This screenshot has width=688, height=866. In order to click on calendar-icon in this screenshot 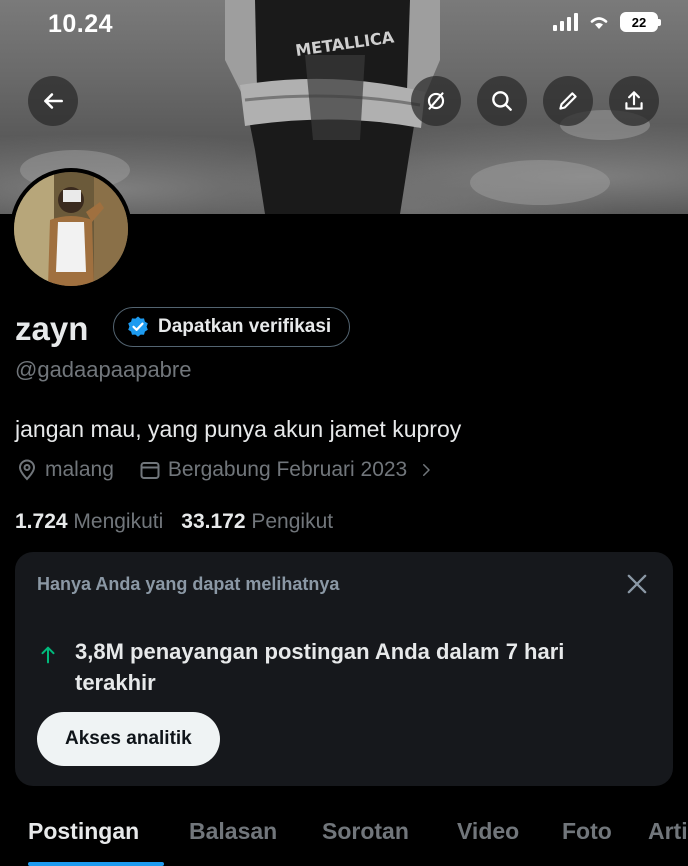, I will do `click(150, 470)`.